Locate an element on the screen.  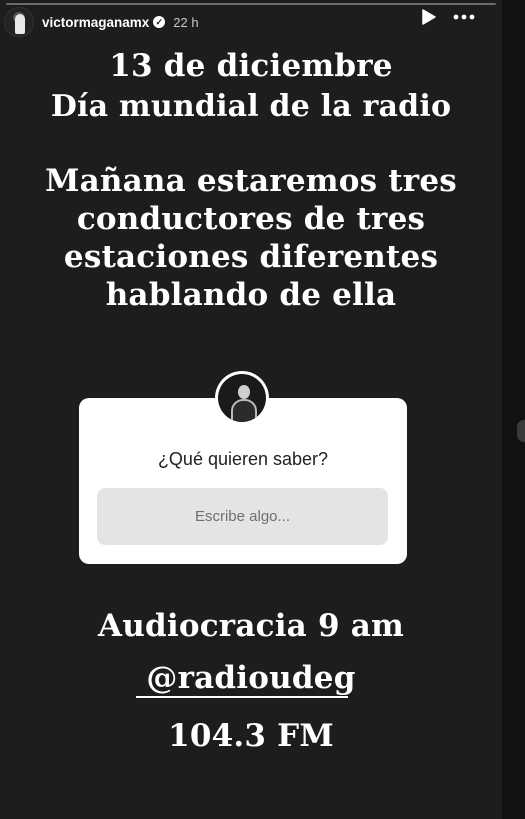
mention-underline is located at coordinates (242, 697).